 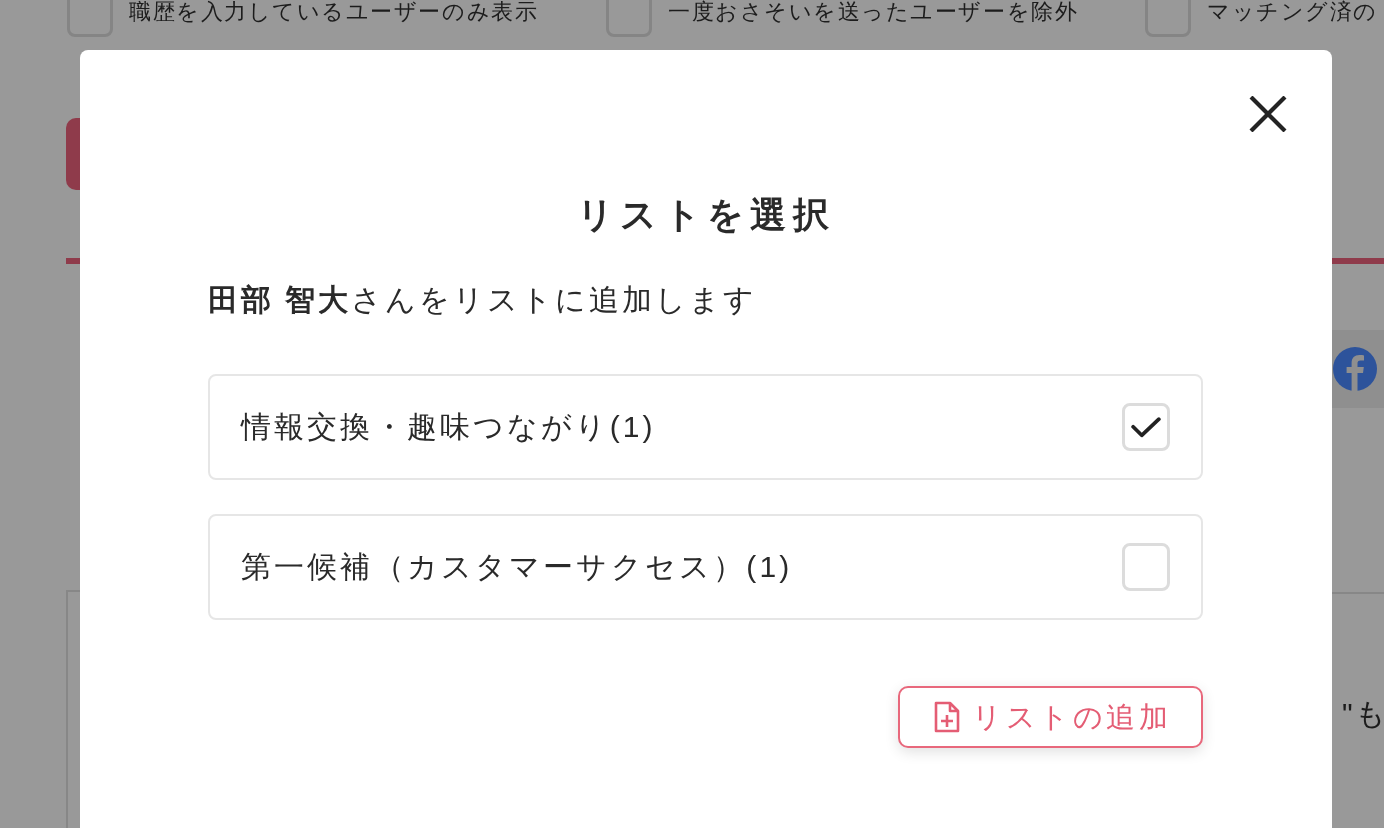 I want to click on facebook-icon, so click(x=1358, y=369).